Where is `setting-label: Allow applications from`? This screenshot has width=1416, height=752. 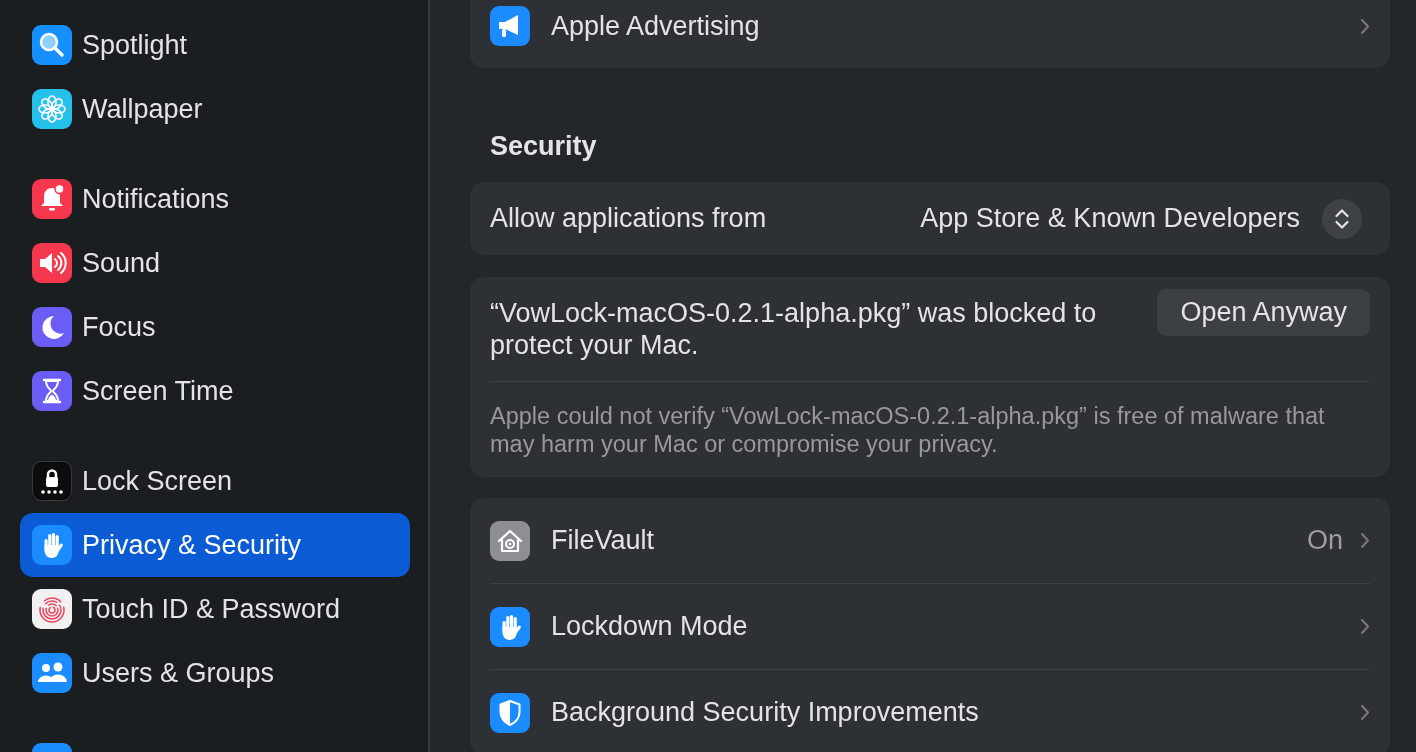 setting-label: Allow applications from is located at coordinates (629, 218).